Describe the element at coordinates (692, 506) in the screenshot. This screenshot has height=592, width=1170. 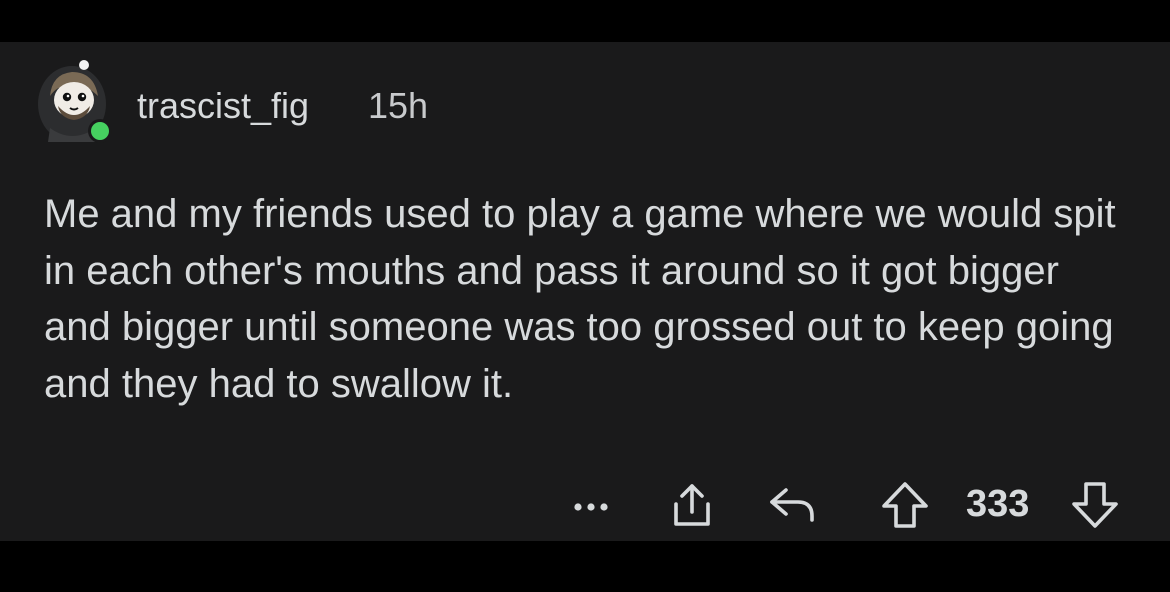
I see `share-icon` at that location.